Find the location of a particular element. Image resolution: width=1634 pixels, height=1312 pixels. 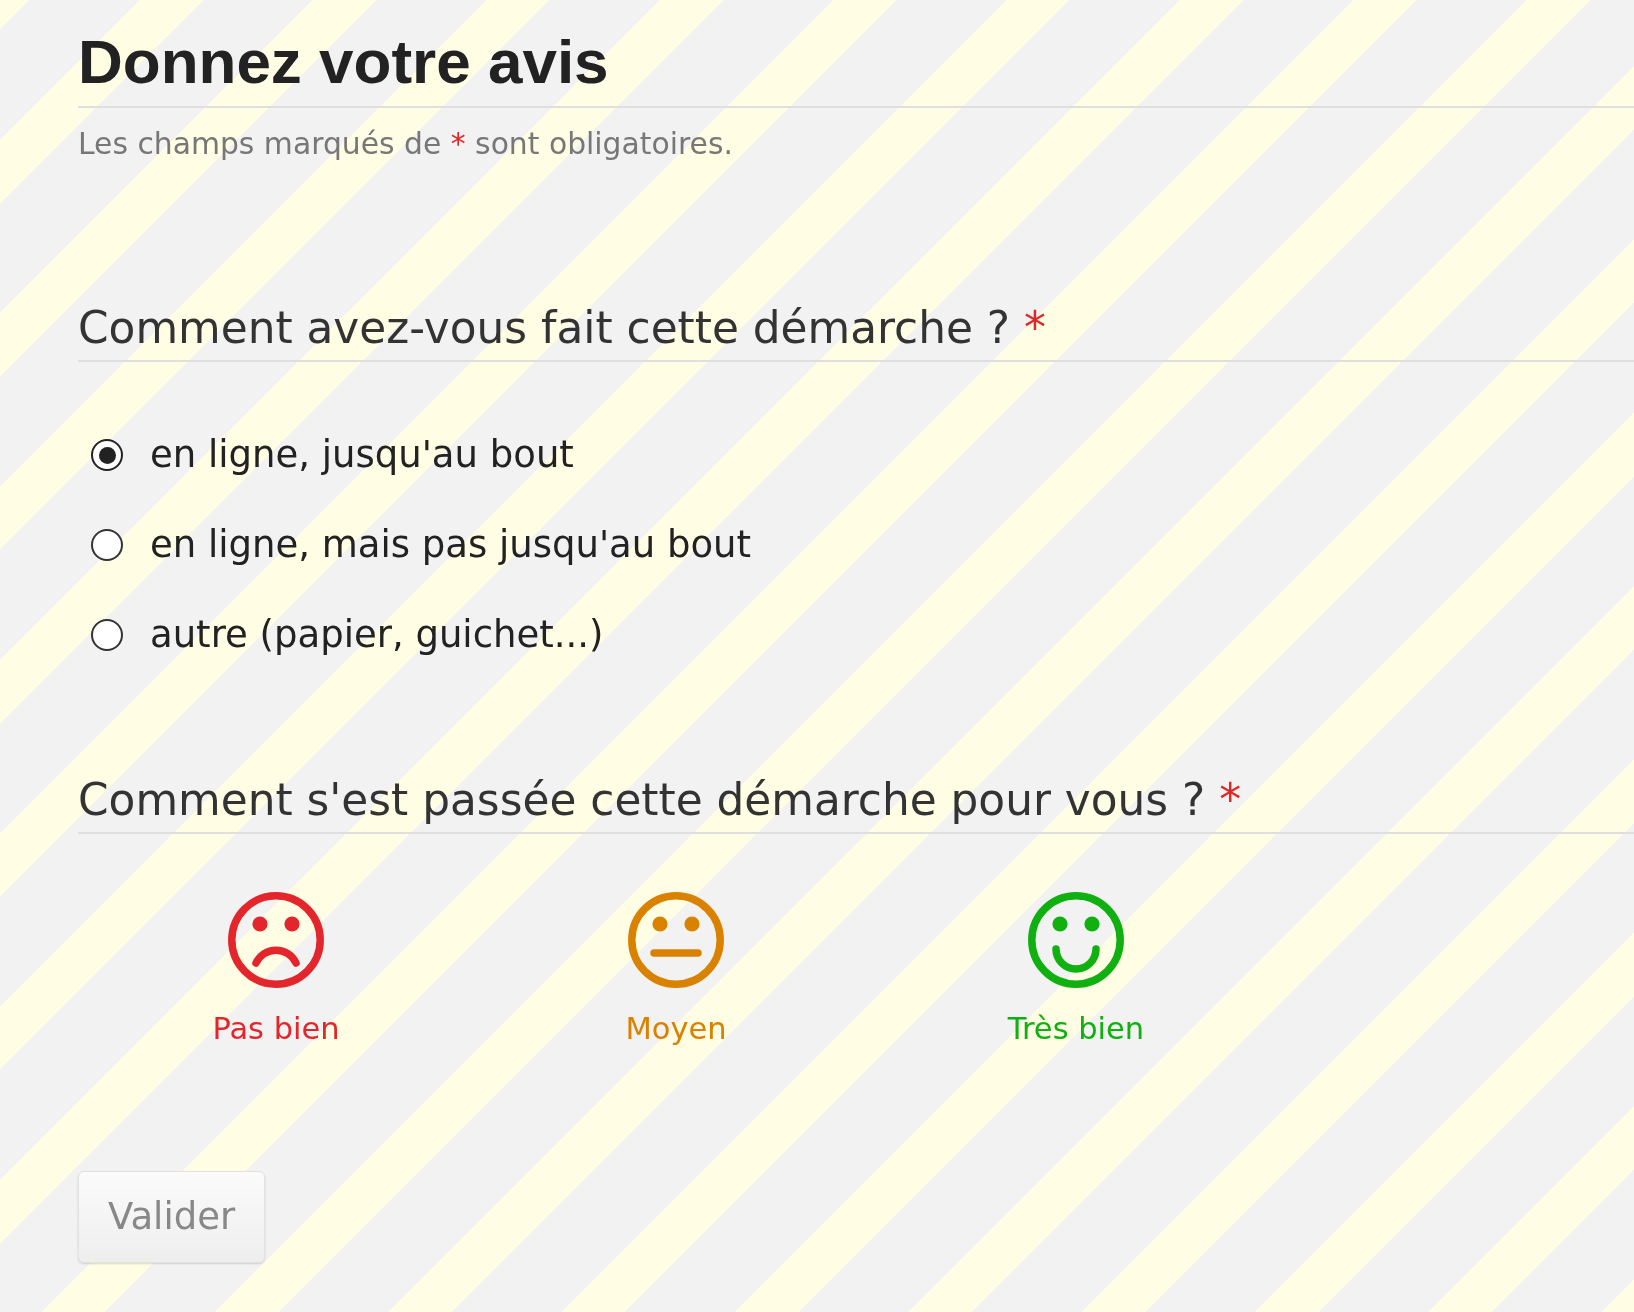

question-heading: Comment avez-vous fait cette démarche ? * is located at coordinates (562, 328).